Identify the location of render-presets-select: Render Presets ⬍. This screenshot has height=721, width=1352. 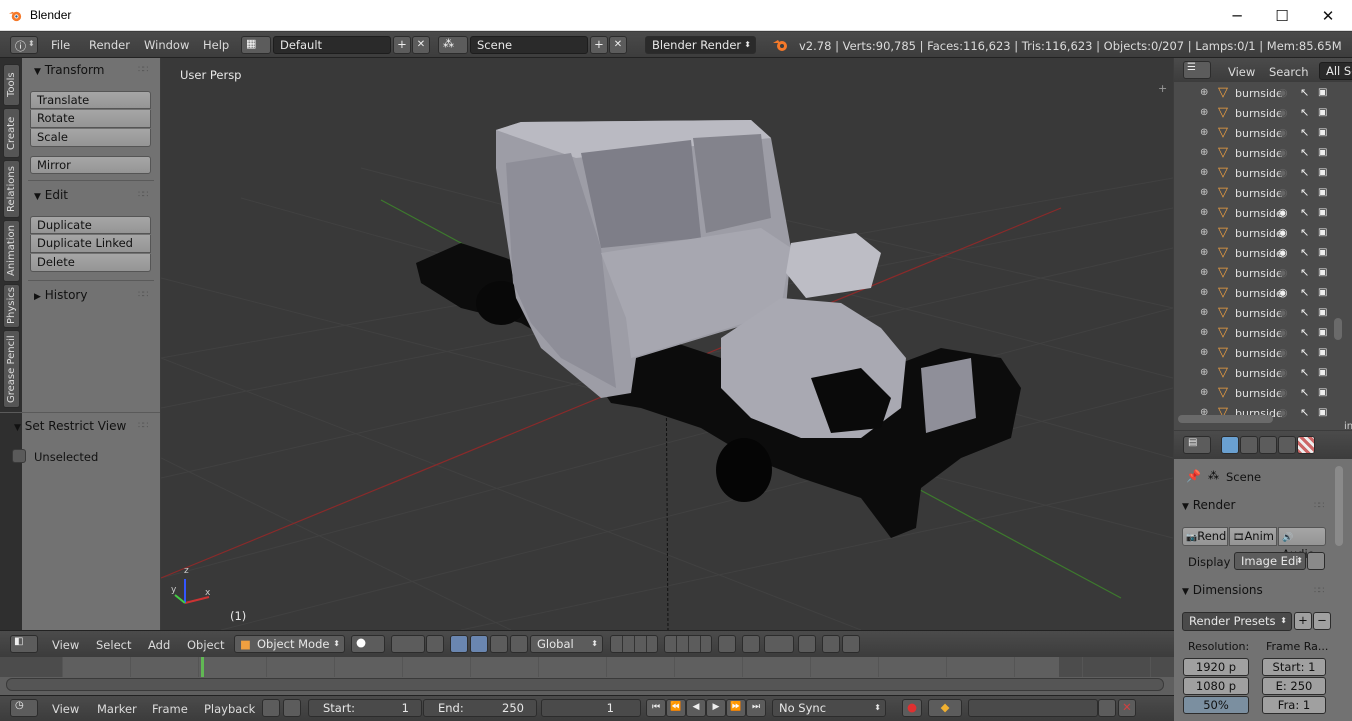
(1237, 621).